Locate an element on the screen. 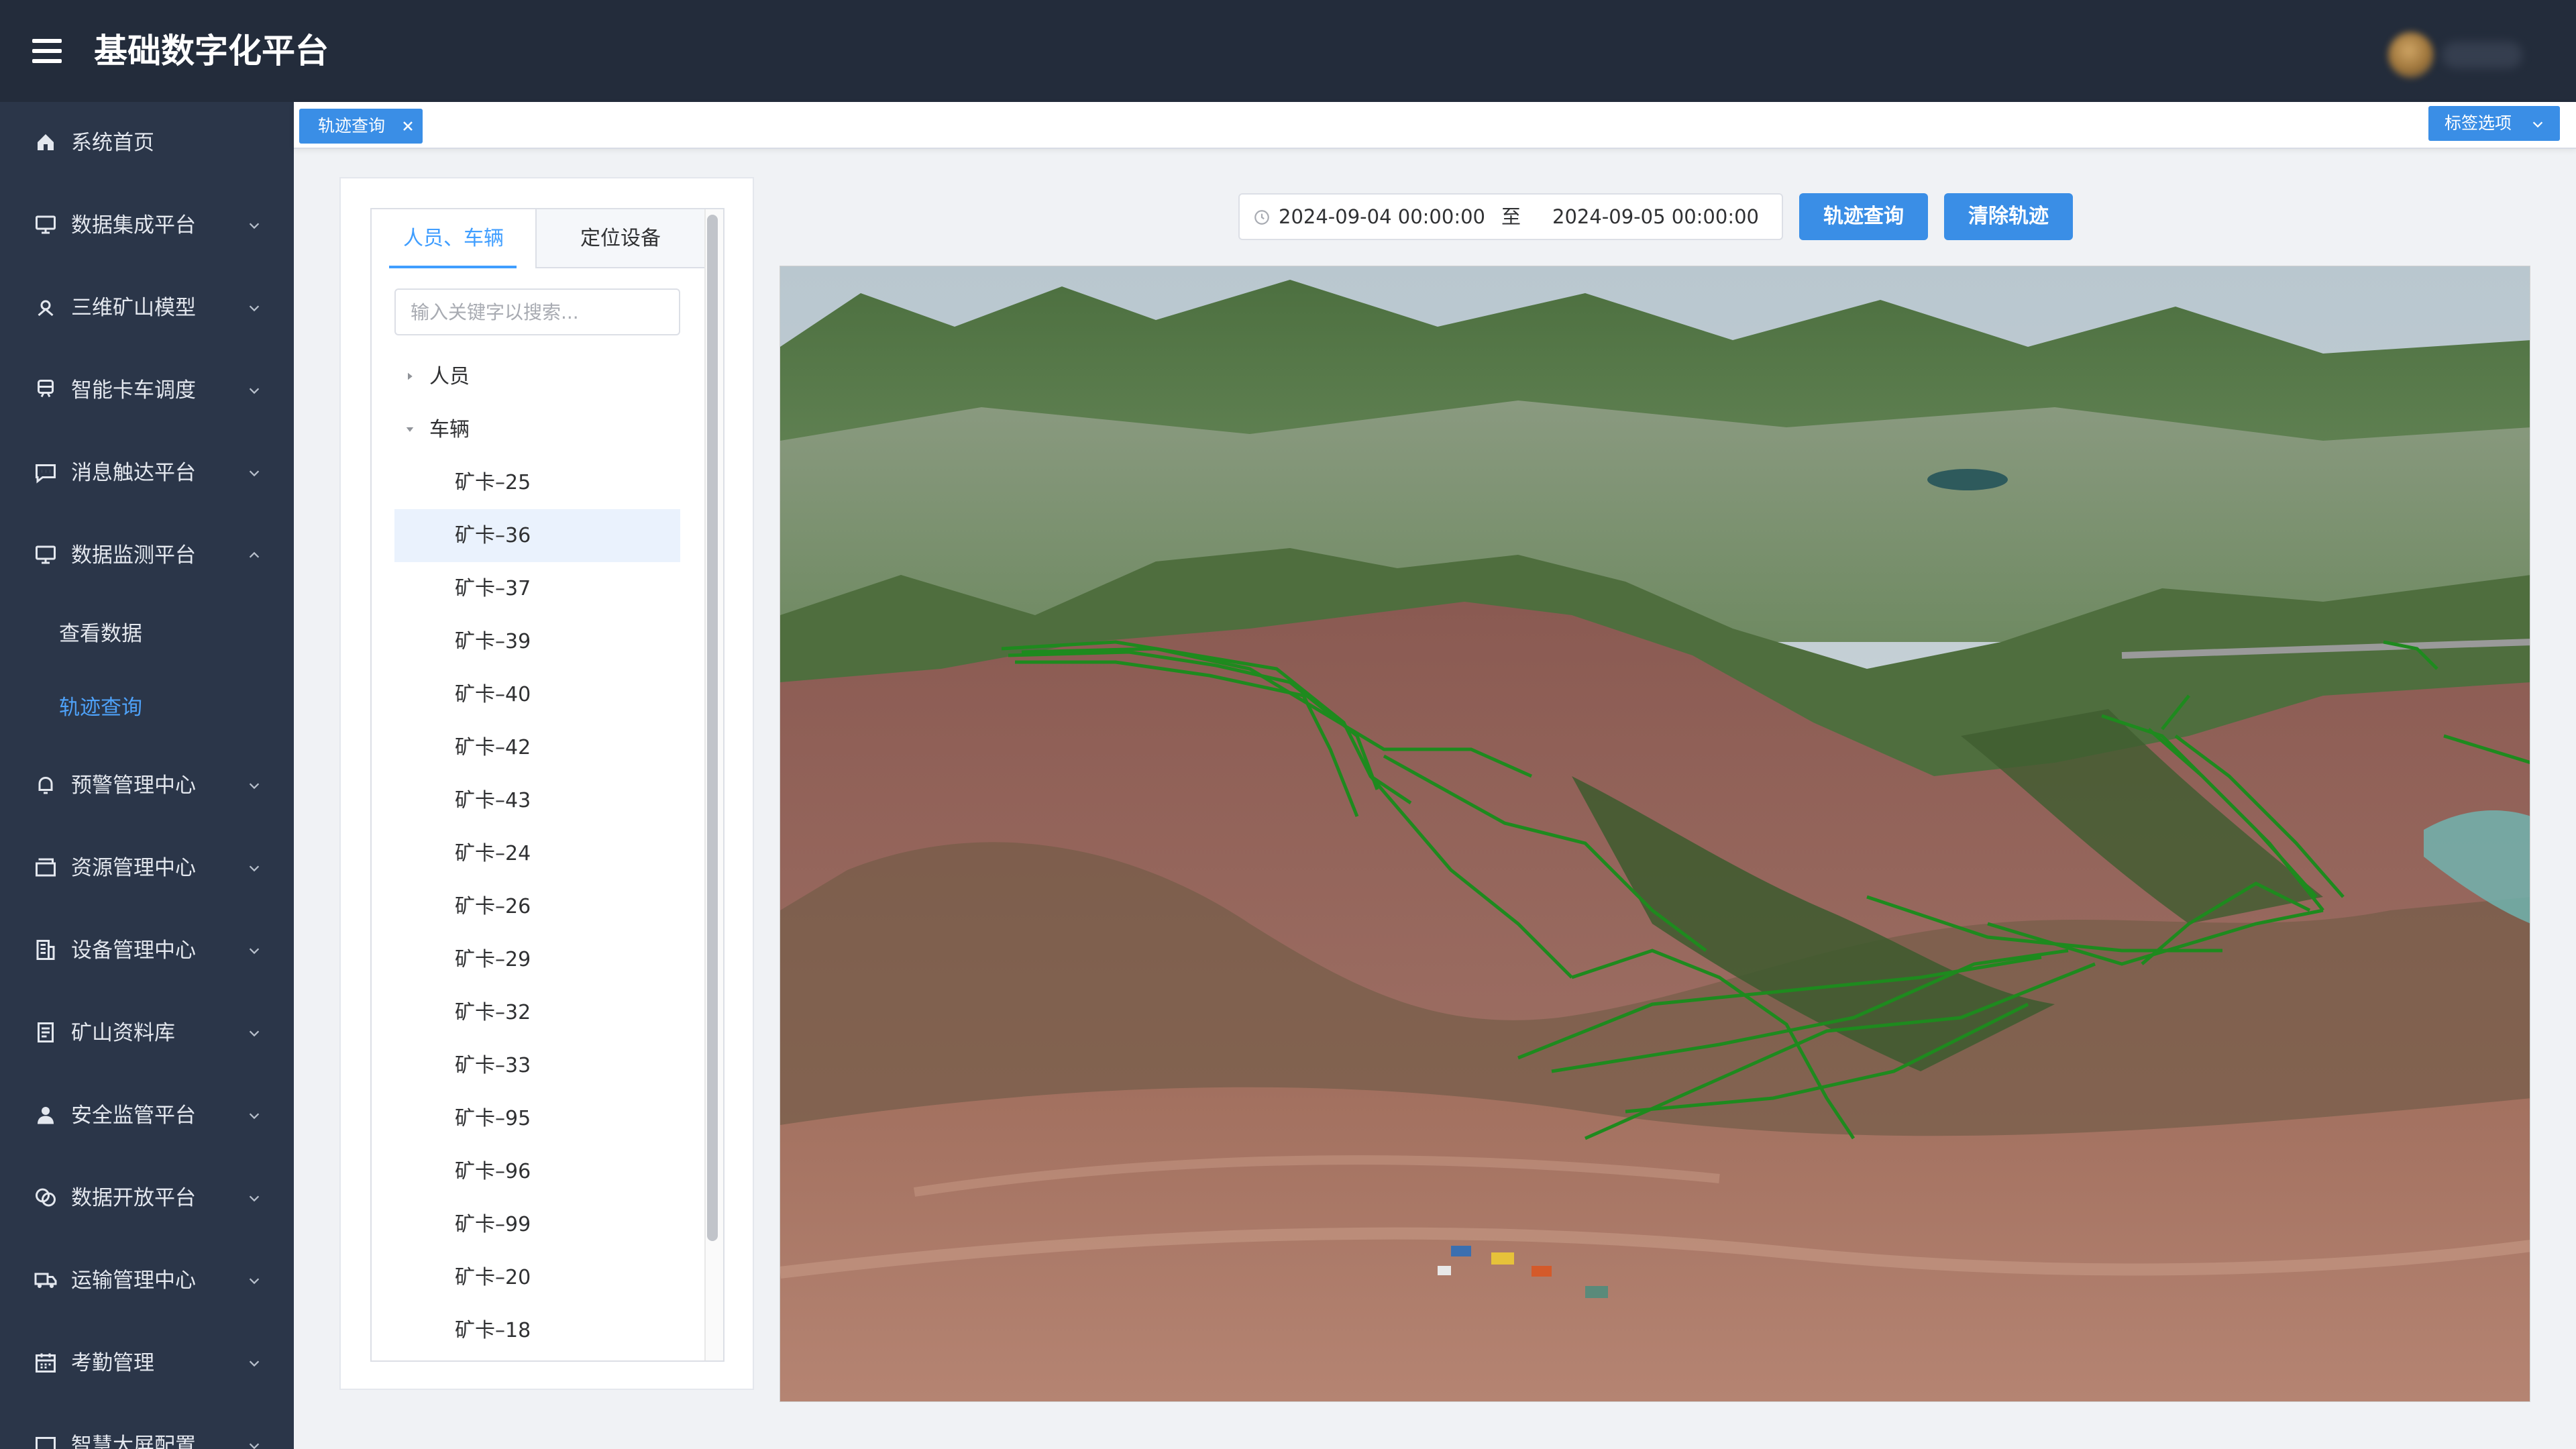  sidebar-item-7: 资源管理中心 is located at coordinates (147, 868).